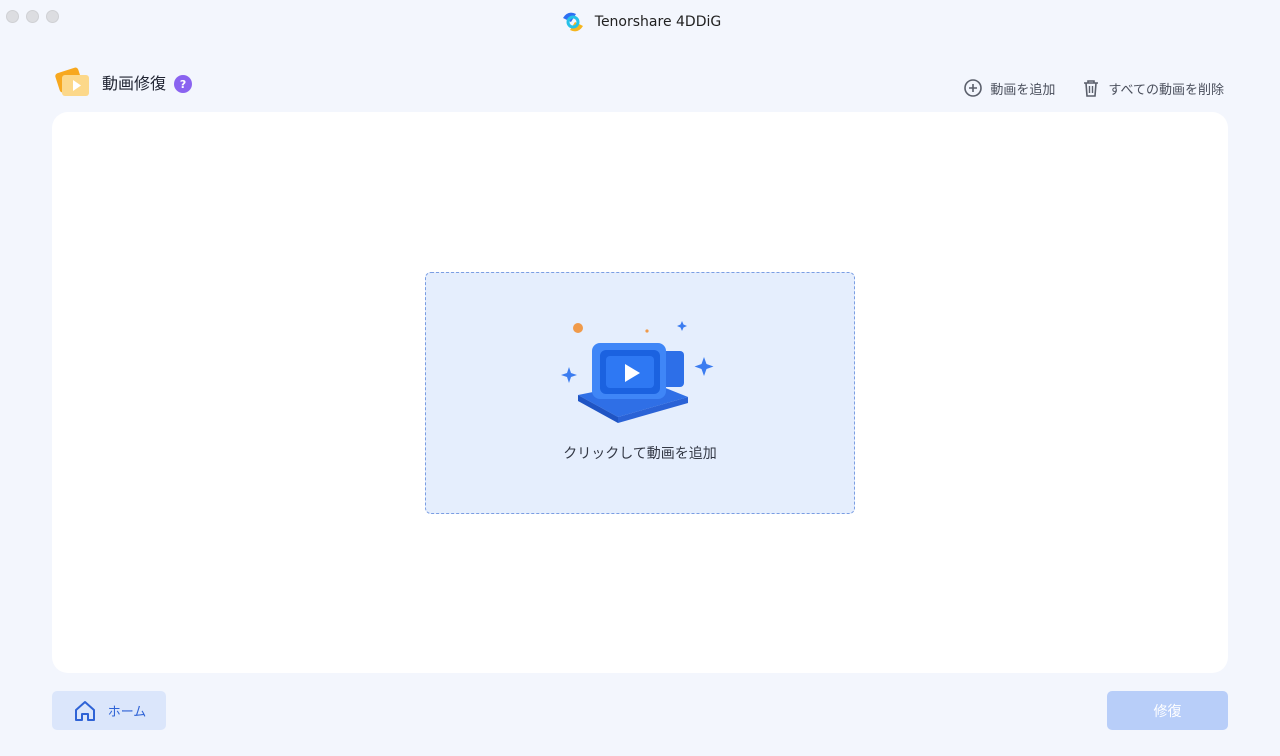 This screenshot has width=1280, height=756. Describe the element at coordinates (1023, 90) in the screenshot. I see `add-video-label: 動画を追加` at that location.